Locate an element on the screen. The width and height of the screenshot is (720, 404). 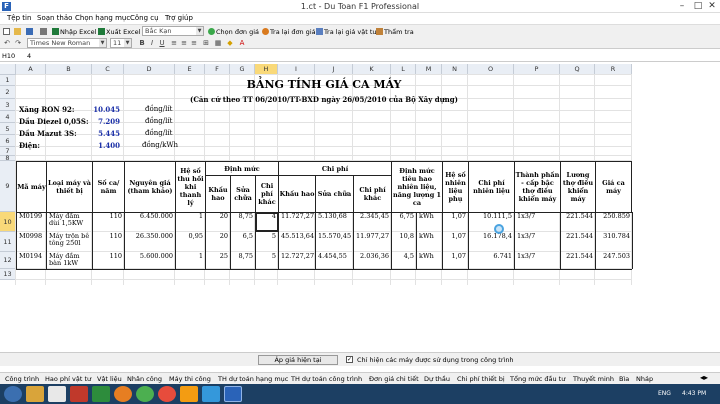
fill-color-icon: ◆ is located at coordinates (230, 43).